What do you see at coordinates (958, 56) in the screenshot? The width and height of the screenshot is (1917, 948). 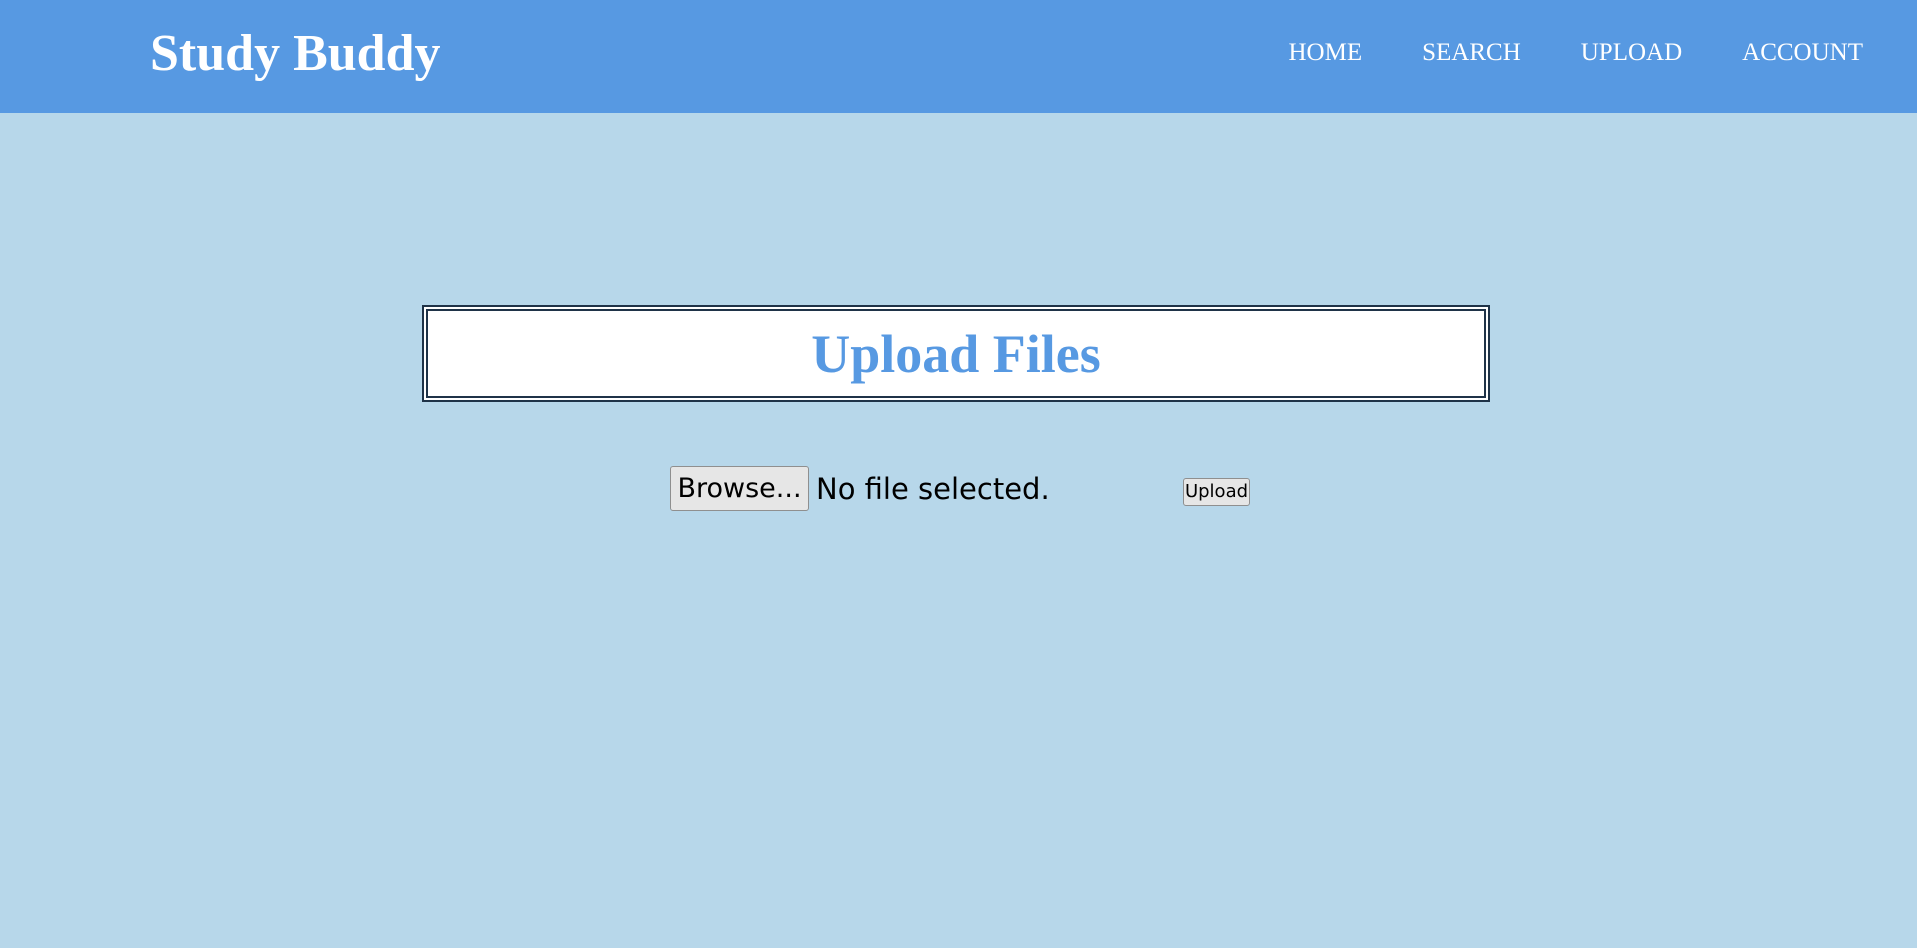 I see `top-navigation-bar: Study Buddy HOME SEARCH UPLOAD ACCOUNT` at bounding box center [958, 56].